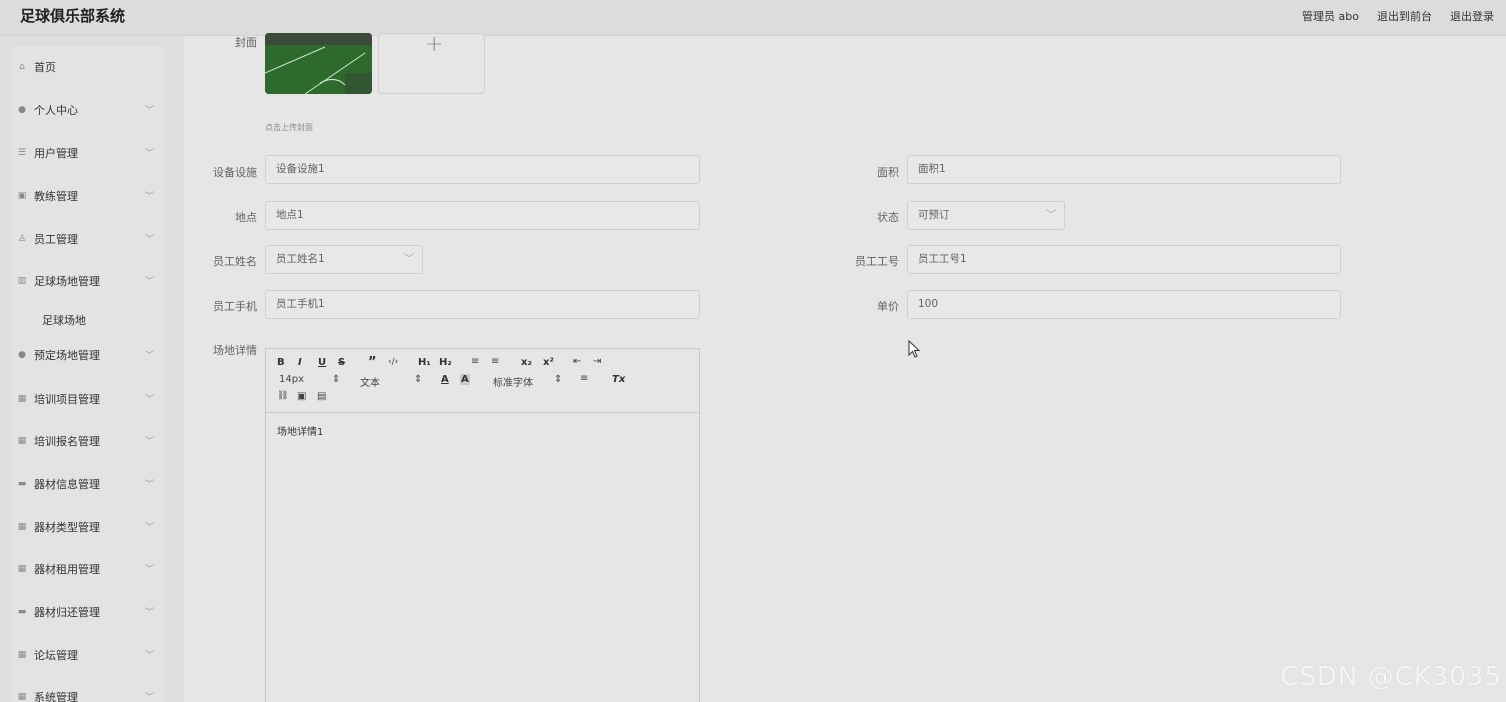 The width and height of the screenshot is (1506, 702). I want to click on sidebar-item-users: ☰ 用户管理 ﹀, so click(86, 153).